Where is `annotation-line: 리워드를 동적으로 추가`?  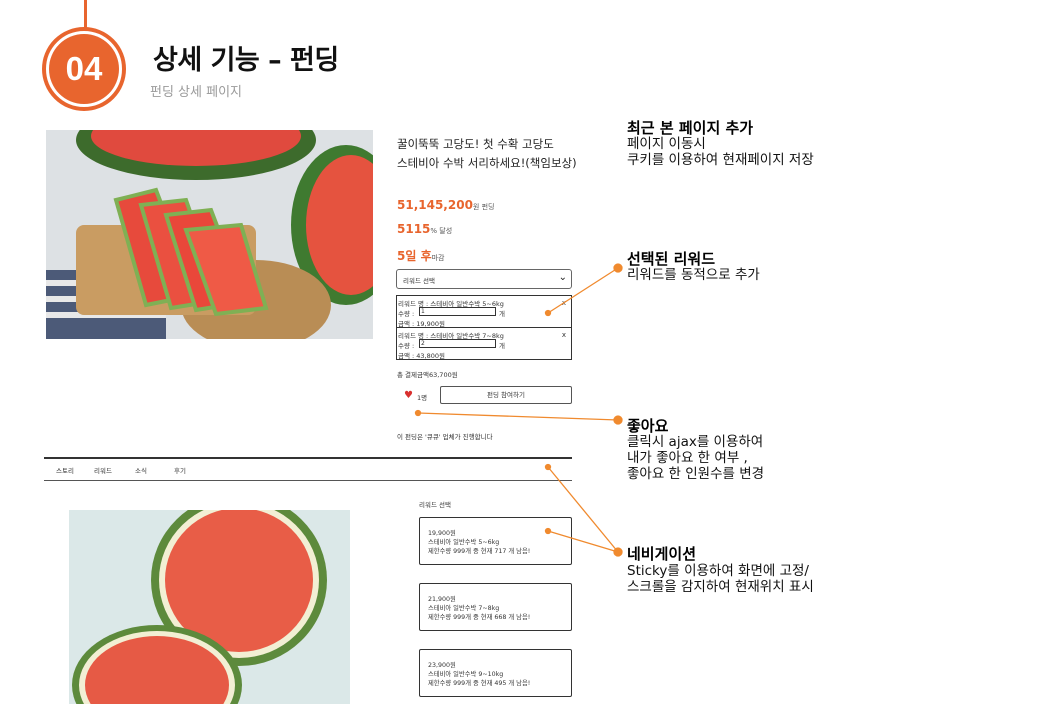
annotation-line: 리워드를 동적으로 추가 is located at coordinates (693, 275).